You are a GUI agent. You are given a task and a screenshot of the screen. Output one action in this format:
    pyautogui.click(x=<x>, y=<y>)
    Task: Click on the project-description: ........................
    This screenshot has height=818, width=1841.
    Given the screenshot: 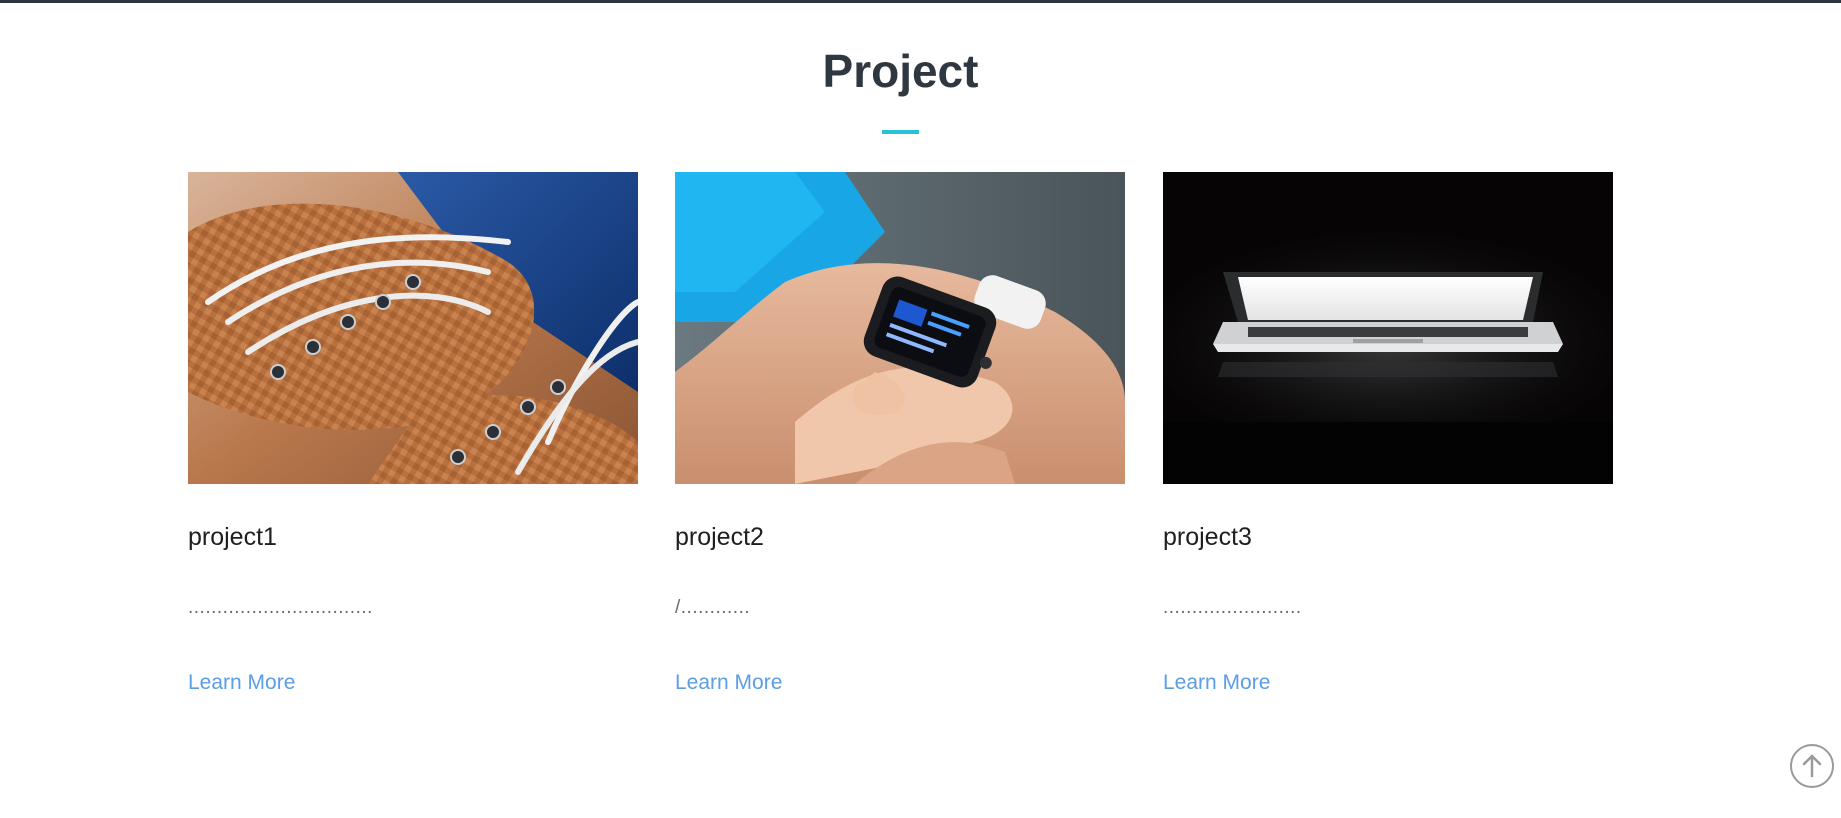 What is the action you would take?
    pyautogui.click(x=1232, y=607)
    